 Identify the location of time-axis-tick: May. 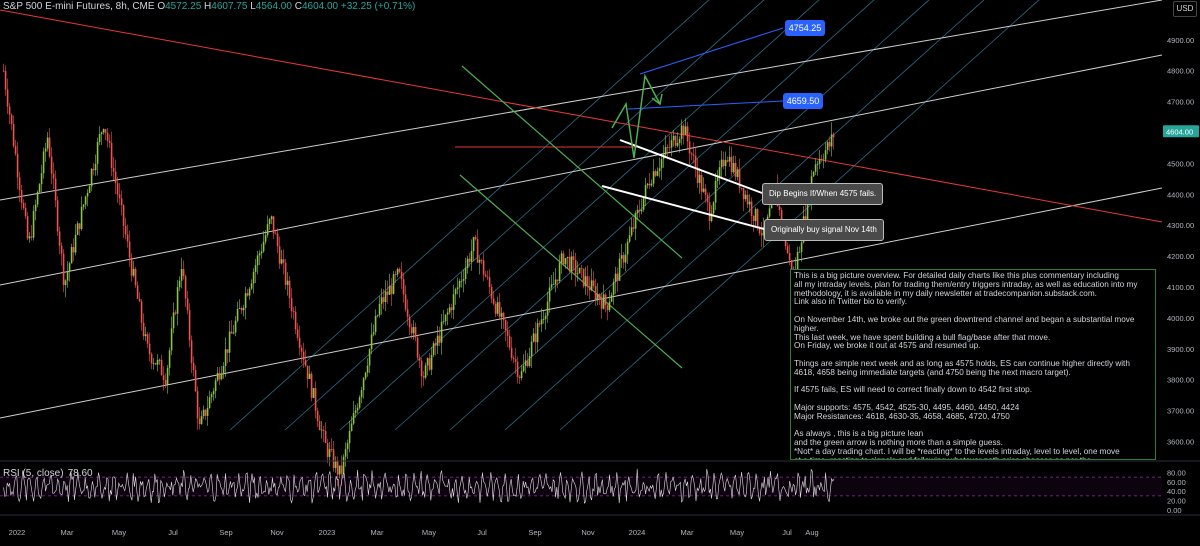
(429, 532).